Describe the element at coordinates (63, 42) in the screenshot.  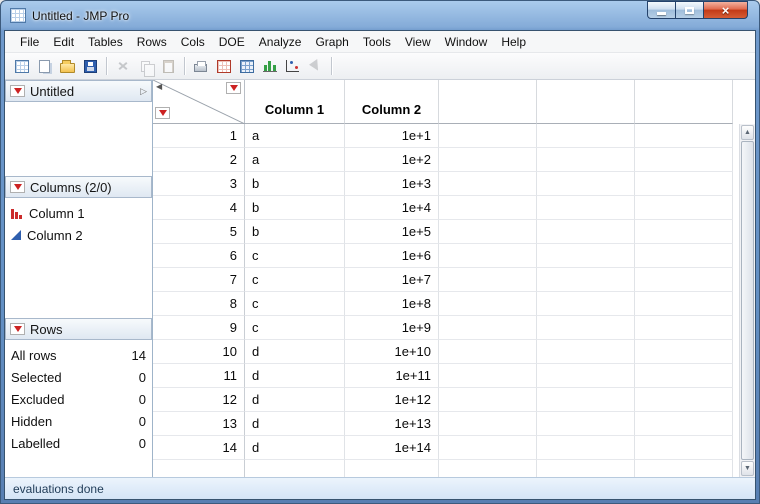
I see `menu-item: Edit` at that location.